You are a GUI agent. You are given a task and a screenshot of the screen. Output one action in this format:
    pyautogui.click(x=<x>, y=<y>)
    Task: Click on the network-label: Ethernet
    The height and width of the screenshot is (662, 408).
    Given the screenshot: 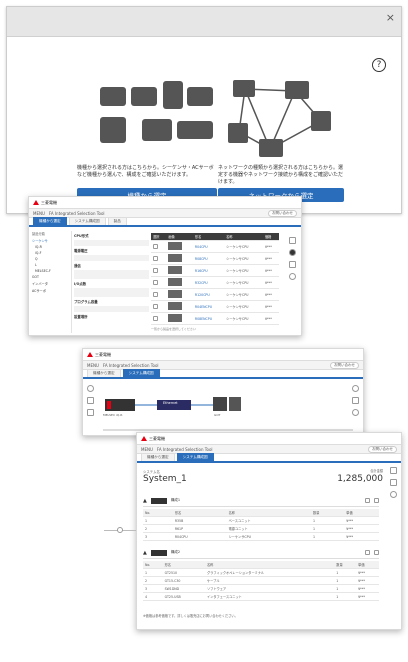 What is the action you would take?
    pyautogui.click(x=170, y=403)
    